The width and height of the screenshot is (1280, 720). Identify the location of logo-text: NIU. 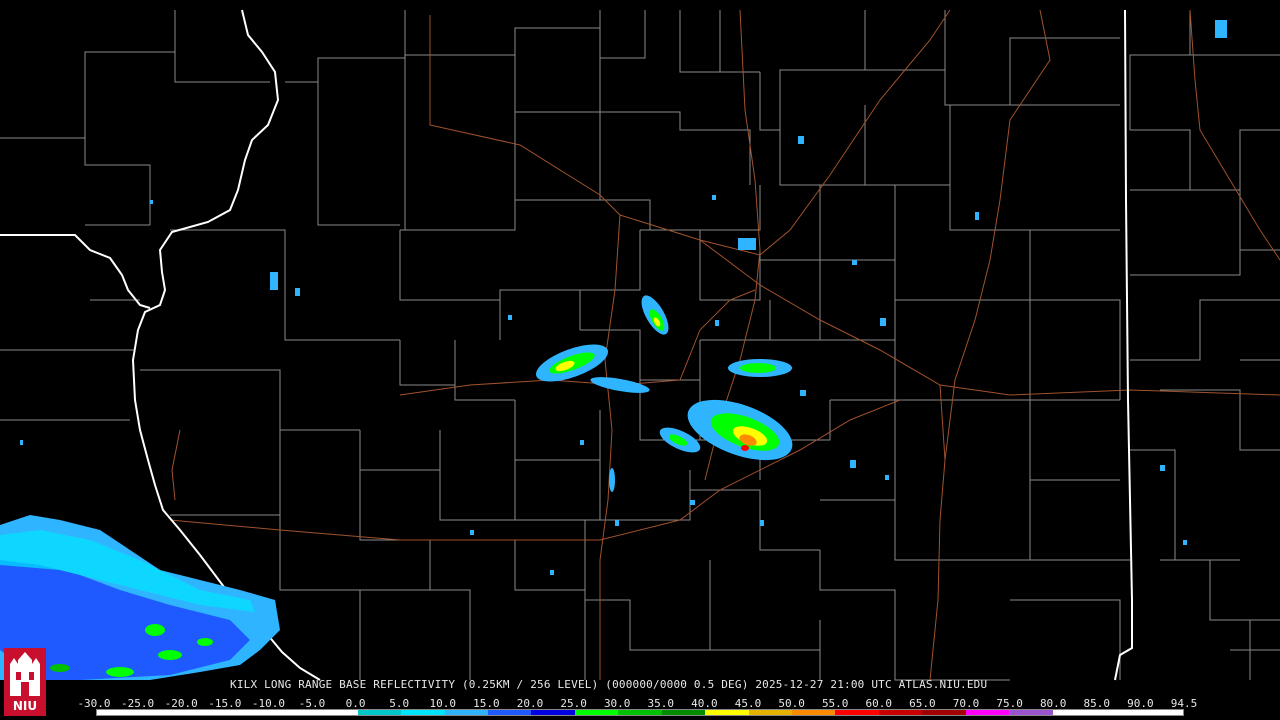
(25, 706).